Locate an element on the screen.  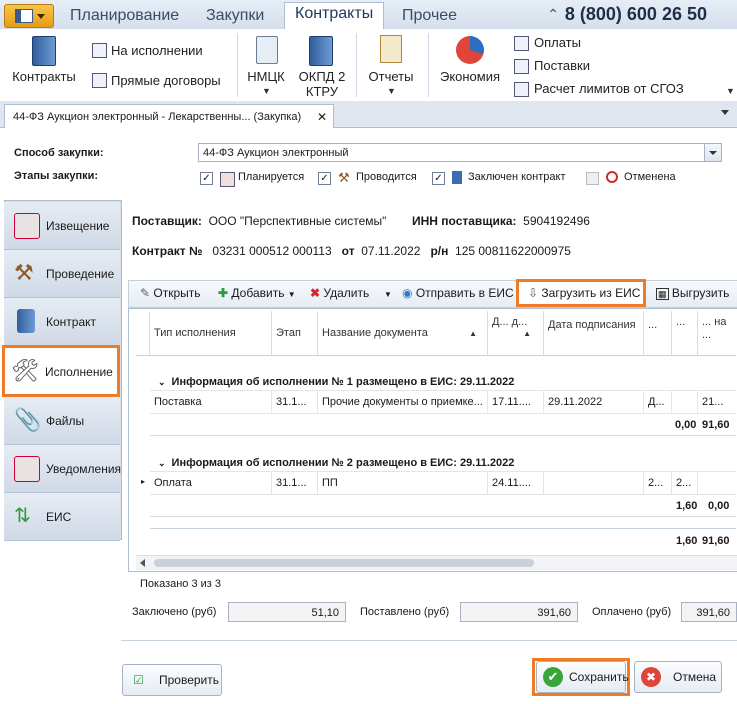
payments-button: Оплаты is located at coordinates (557, 42).